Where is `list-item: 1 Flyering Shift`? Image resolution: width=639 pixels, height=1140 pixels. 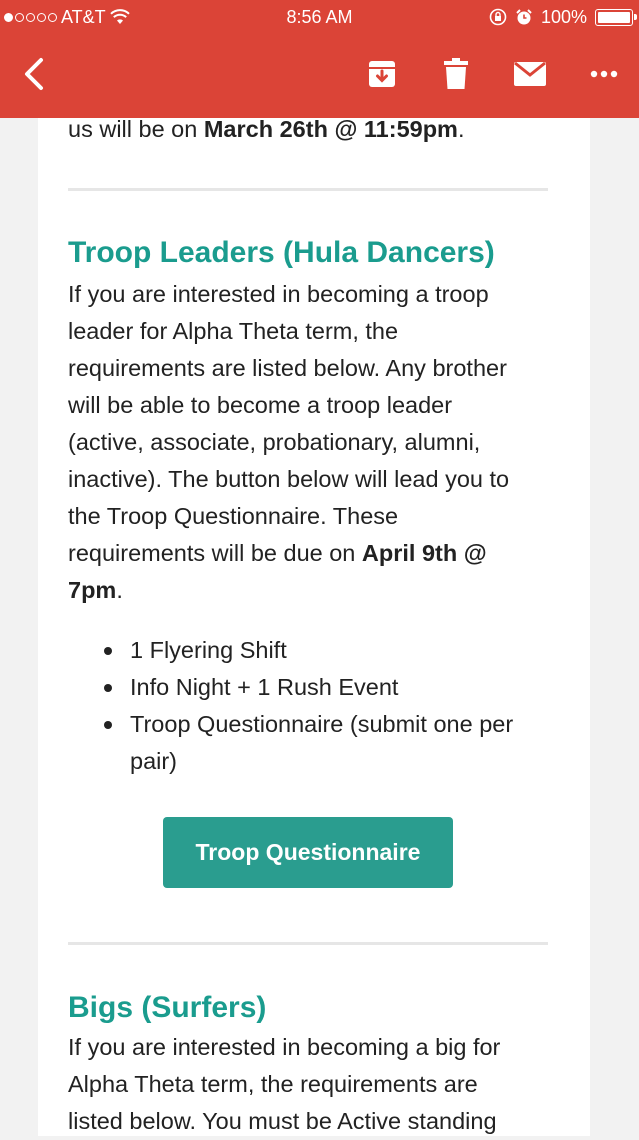 list-item: 1 Flyering Shift is located at coordinates (330, 650).